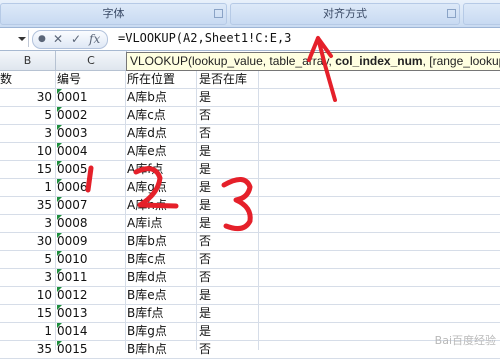  Describe the element at coordinates (378, 61) in the screenshot. I see `tooltip-active-arg: col_index_num` at that location.